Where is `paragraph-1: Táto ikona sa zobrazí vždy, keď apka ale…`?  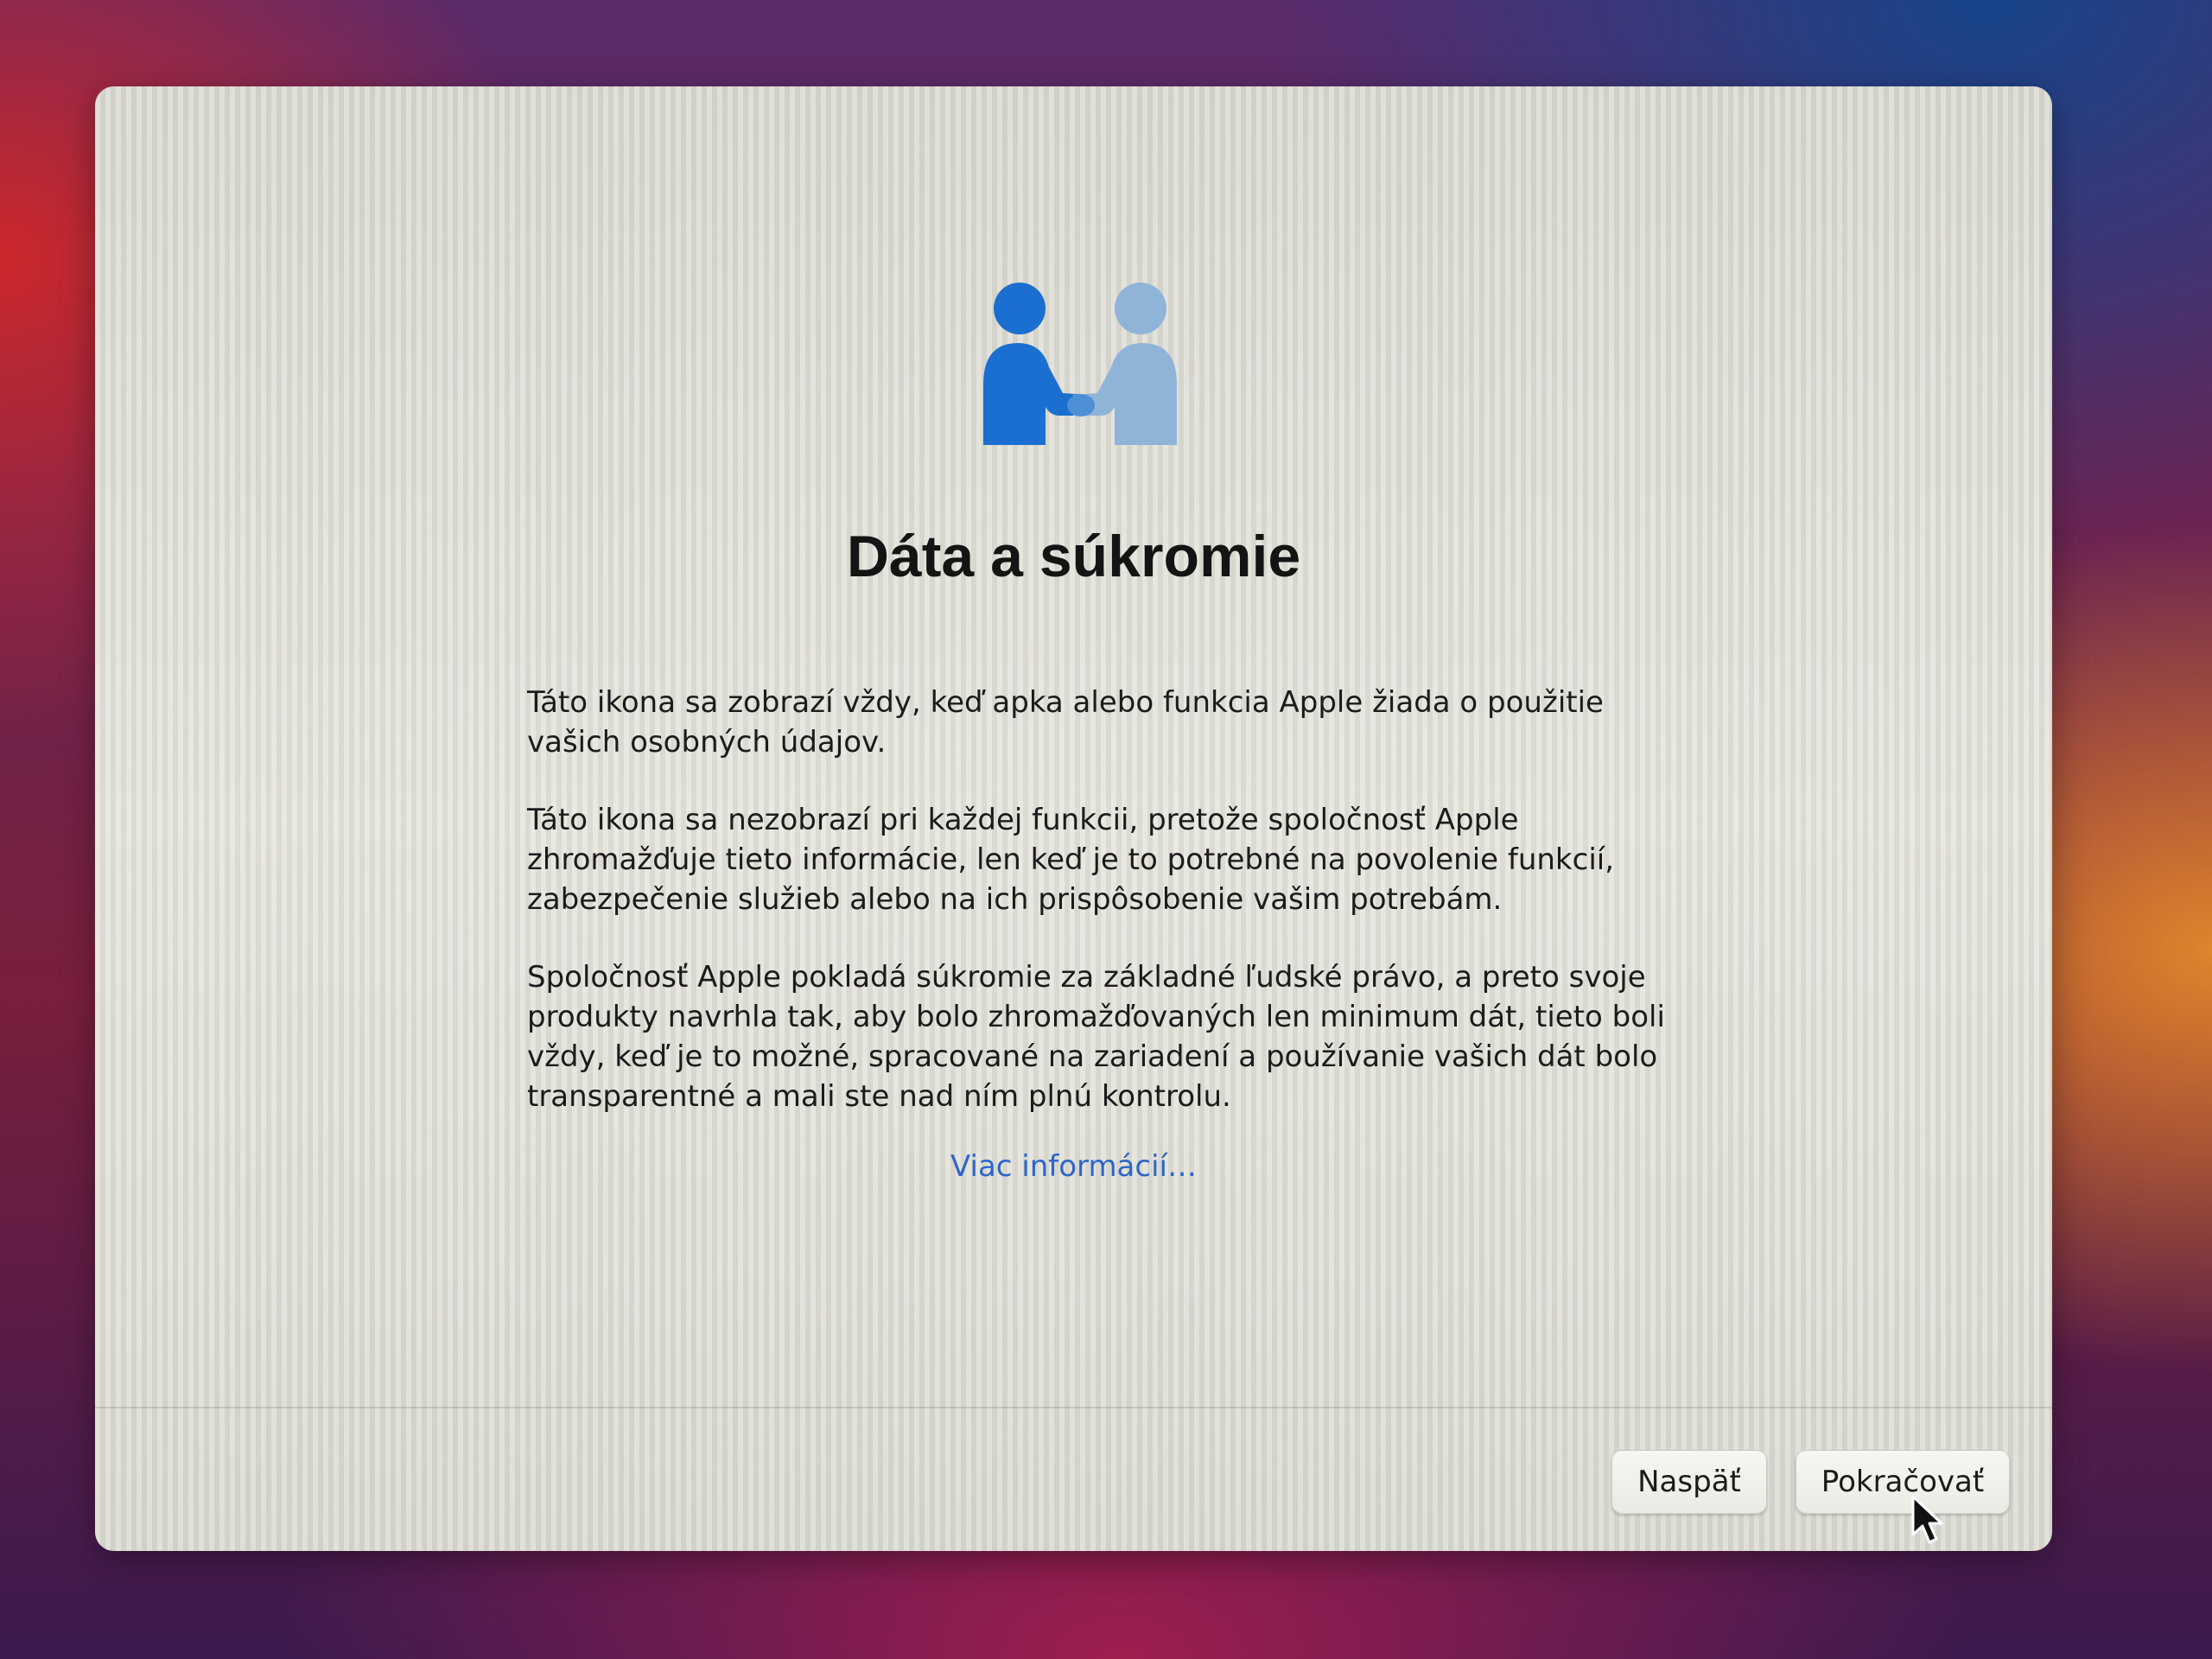
paragraph-1: Táto ikona sa zobrazí vždy, keď apka ale… is located at coordinates (1065, 722).